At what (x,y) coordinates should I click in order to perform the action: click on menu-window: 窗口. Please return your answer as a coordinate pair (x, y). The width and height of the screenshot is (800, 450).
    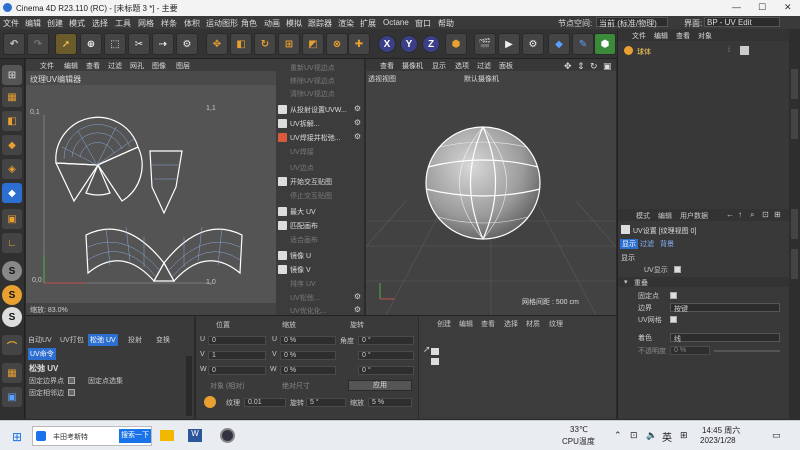
    Looking at the image, I should click on (423, 23).